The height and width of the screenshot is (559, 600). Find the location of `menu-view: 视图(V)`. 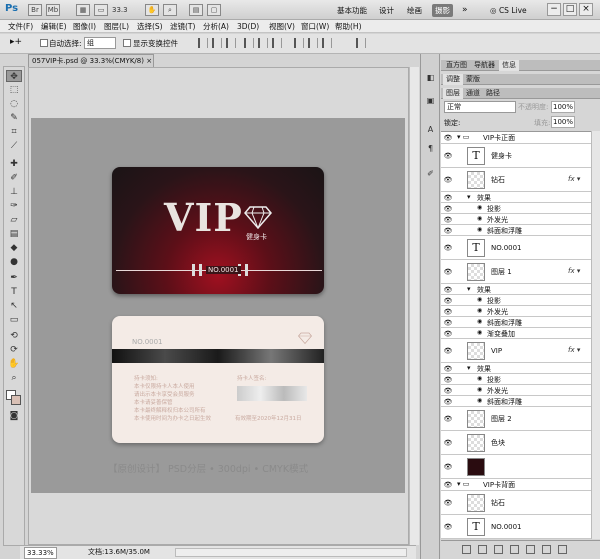

menu-view: 视图(V) is located at coordinates (282, 26).